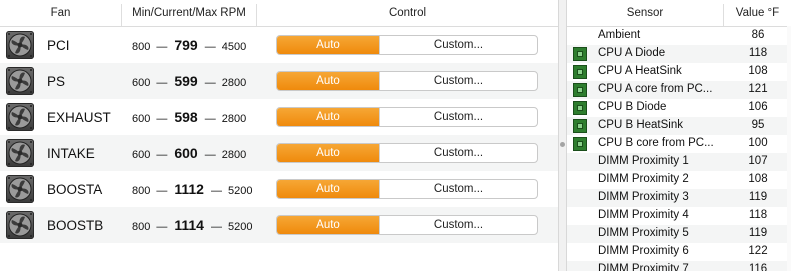  I want to click on fan-rpm-readout: 600 — 600 — 2800, so click(195, 153).